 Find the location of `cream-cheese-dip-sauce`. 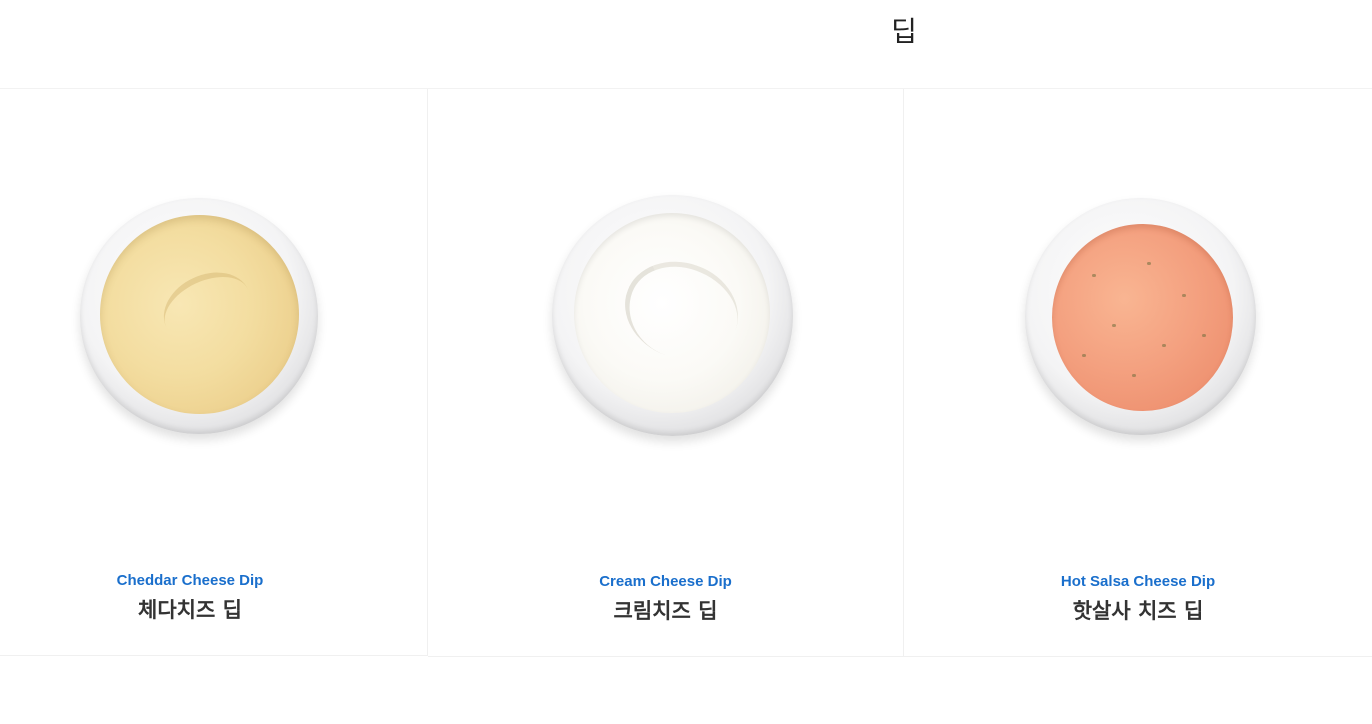

cream-cheese-dip-sauce is located at coordinates (672, 313).